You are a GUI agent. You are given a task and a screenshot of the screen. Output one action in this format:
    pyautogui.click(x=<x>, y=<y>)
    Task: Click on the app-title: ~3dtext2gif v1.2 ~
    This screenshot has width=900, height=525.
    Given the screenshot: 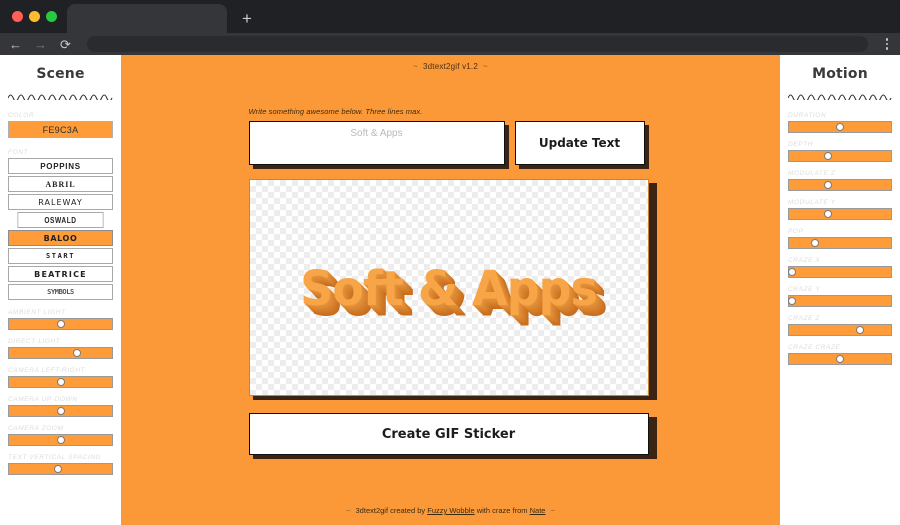 What is the action you would take?
    pyautogui.click(x=450, y=66)
    